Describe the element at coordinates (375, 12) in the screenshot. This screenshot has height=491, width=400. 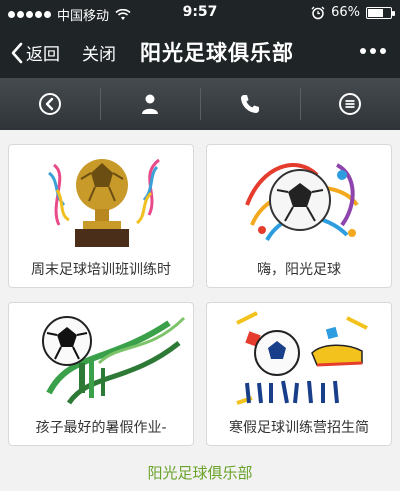
I see `battery-fill` at that location.